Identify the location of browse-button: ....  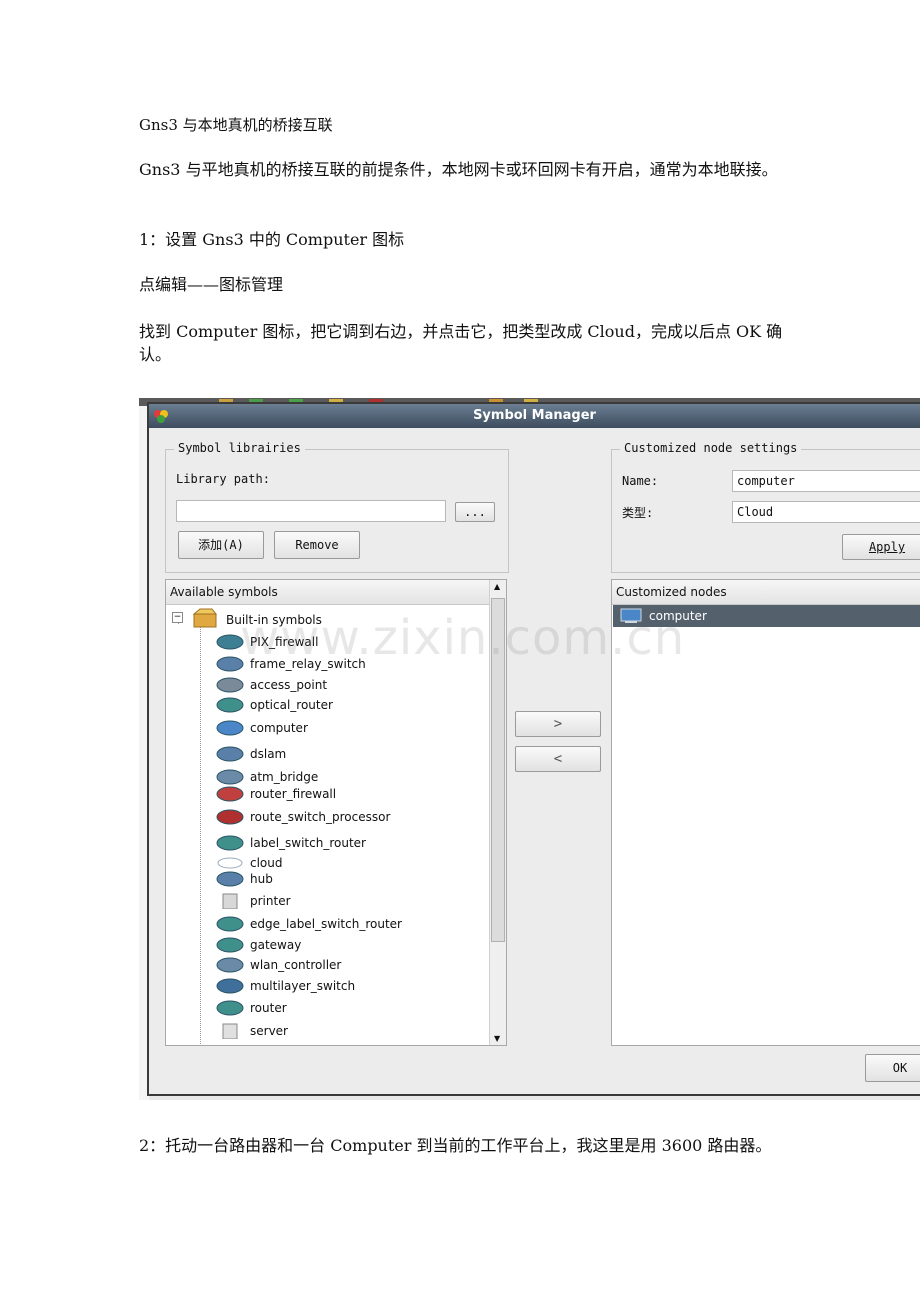
(475, 512).